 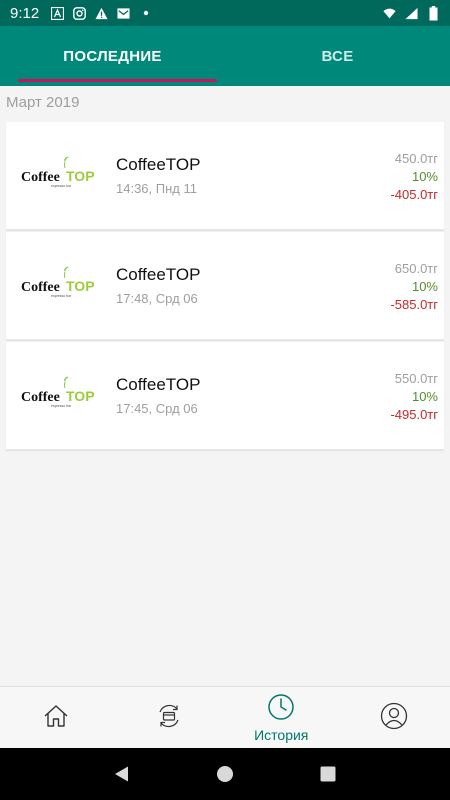 I want to click on nav-home, so click(x=56, y=718).